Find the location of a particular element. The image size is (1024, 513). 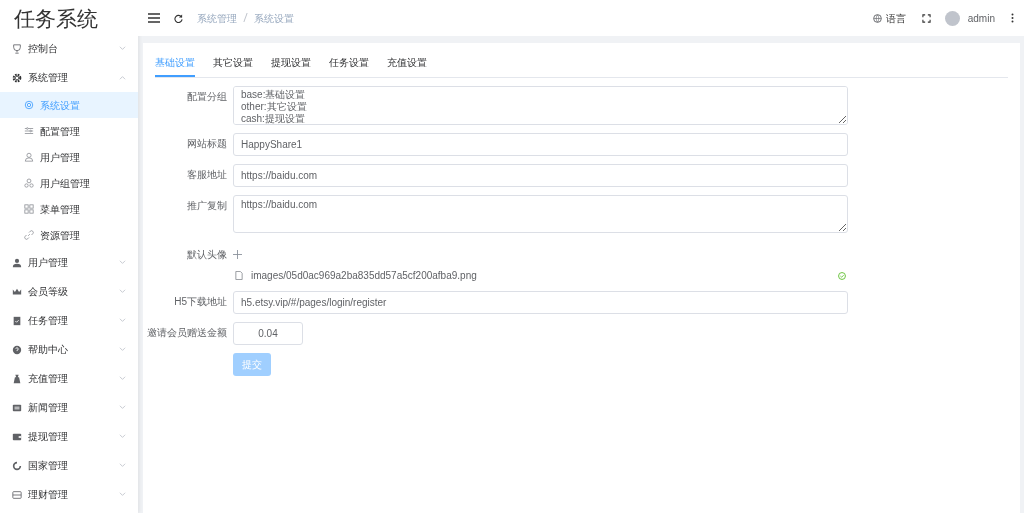

newspaper-icon is located at coordinates (17, 407).